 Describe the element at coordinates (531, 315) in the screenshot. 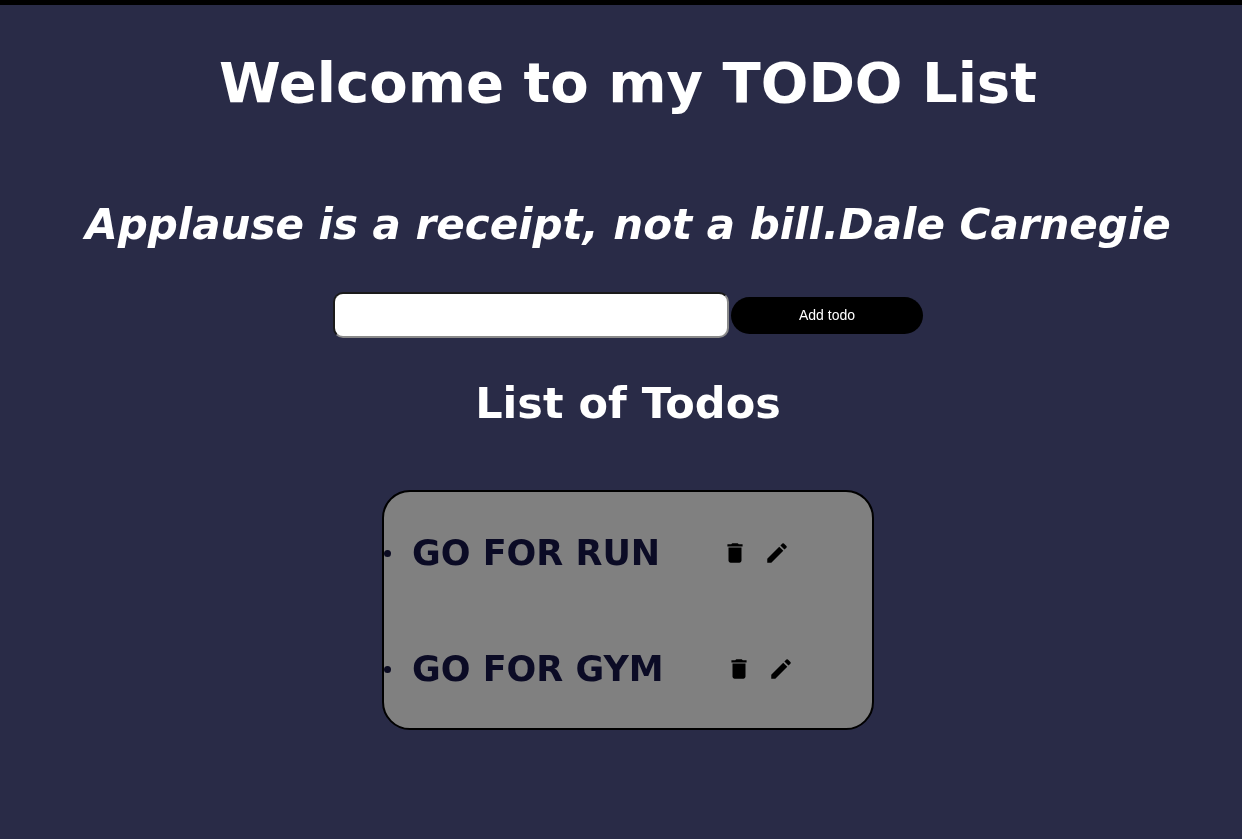

I see `todo-input` at that location.